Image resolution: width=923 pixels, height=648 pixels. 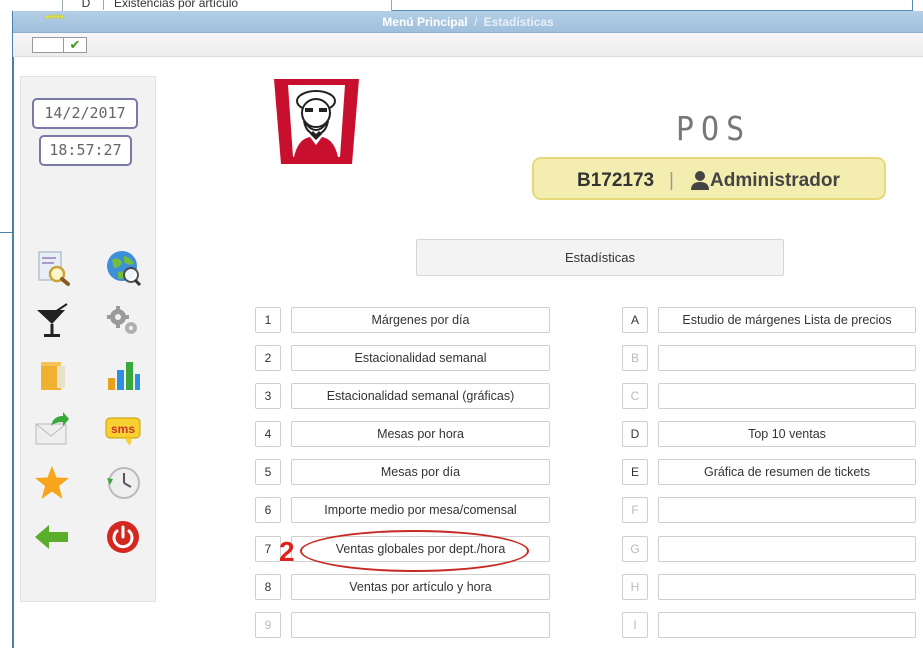 I want to click on annotation-step-number: 2, so click(x=287, y=551).